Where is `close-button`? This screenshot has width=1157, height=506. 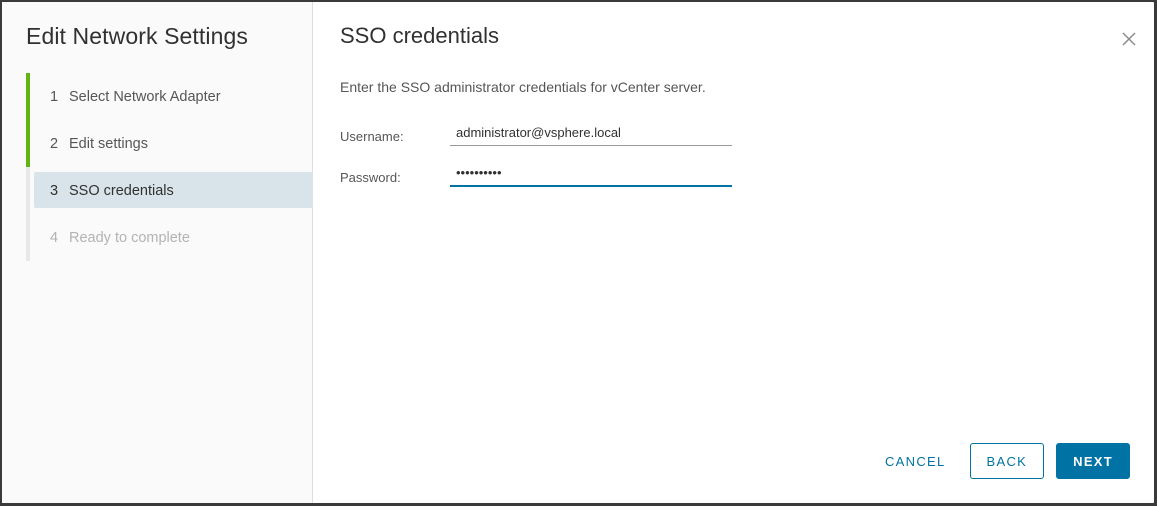 close-button is located at coordinates (1129, 39).